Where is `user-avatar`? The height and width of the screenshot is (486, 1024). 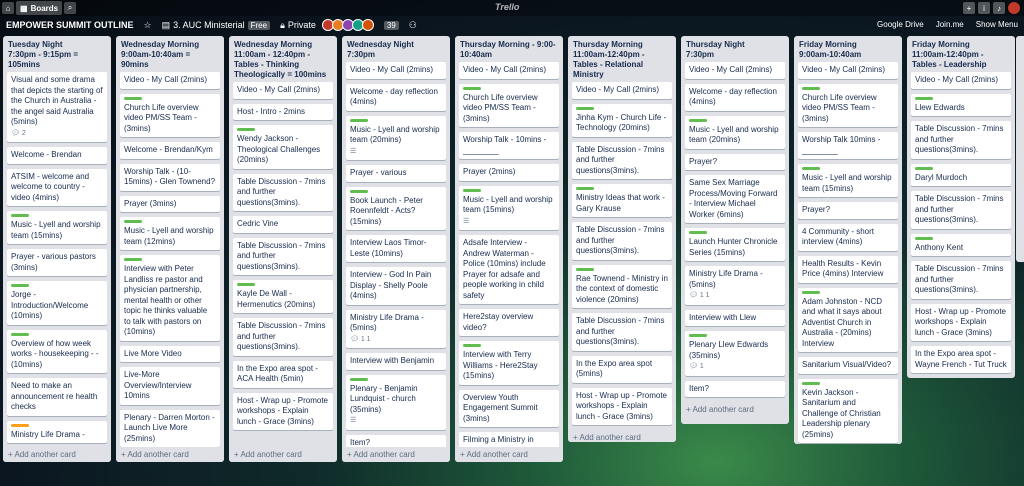
user-avatar is located at coordinates (1014, 8).